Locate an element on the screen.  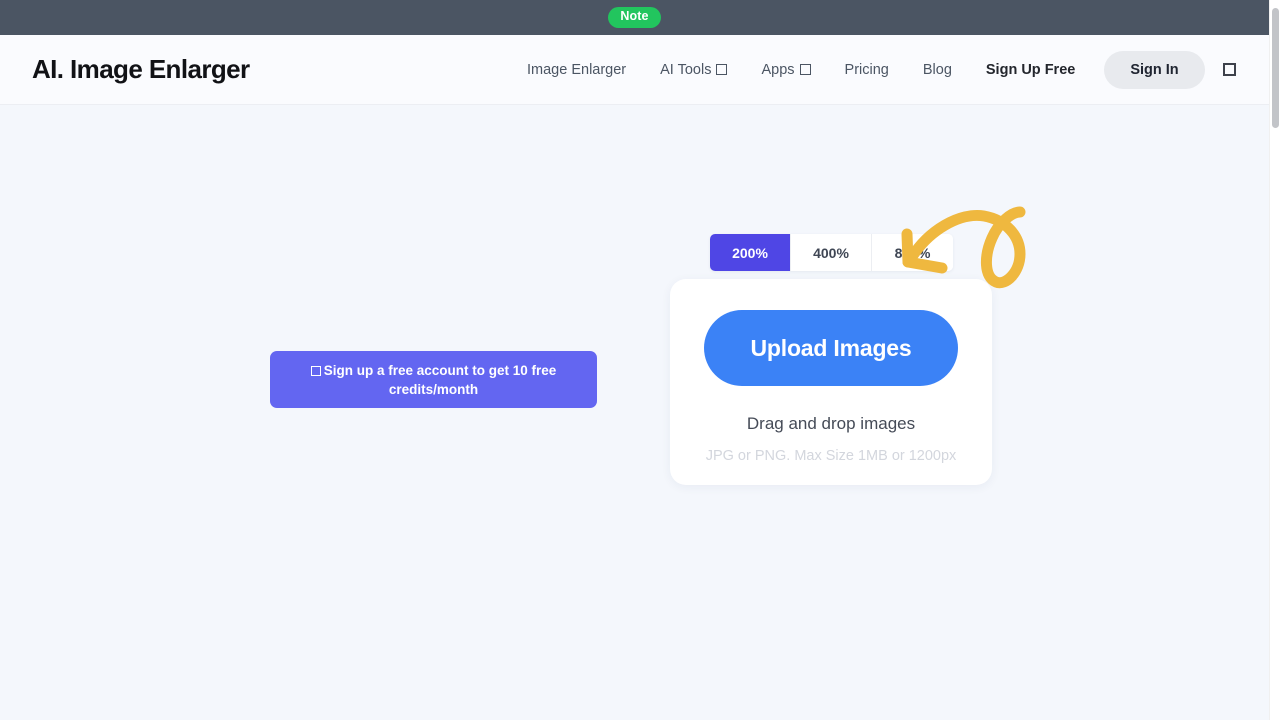
scale-selector: 200% 400% 800% is located at coordinates (831, 252).